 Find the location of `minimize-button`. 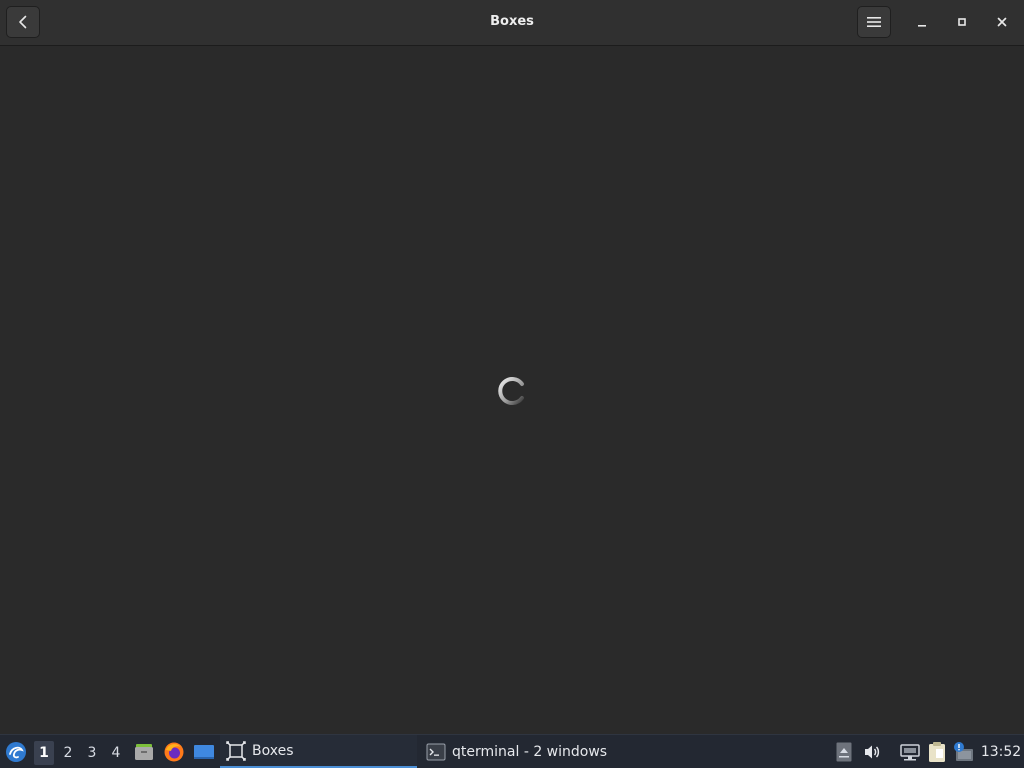

minimize-button is located at coordinates (922, 22).